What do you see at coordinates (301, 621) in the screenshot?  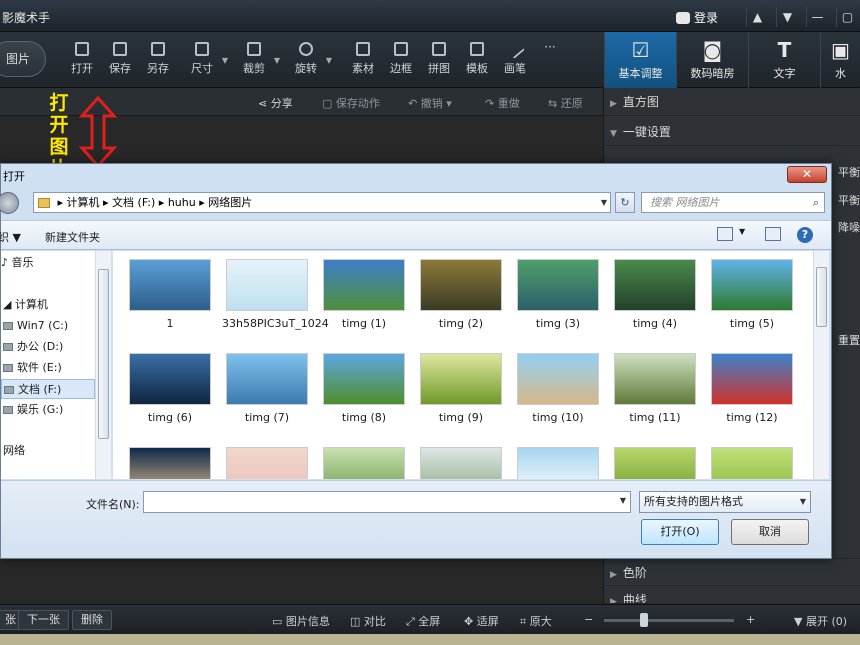 I see `image-info-button: ▭ 图片信息` at bounding box center [301, 621].